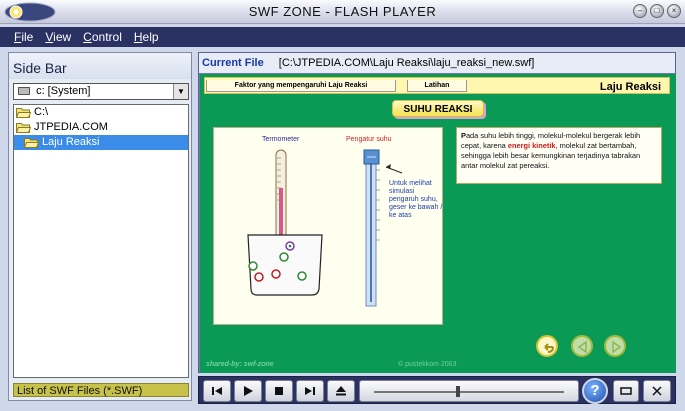 This screenshot has height=411, width=685. I want to click on suhu-reaksi-heading: SUHU REAKSI, so click(438, 108).